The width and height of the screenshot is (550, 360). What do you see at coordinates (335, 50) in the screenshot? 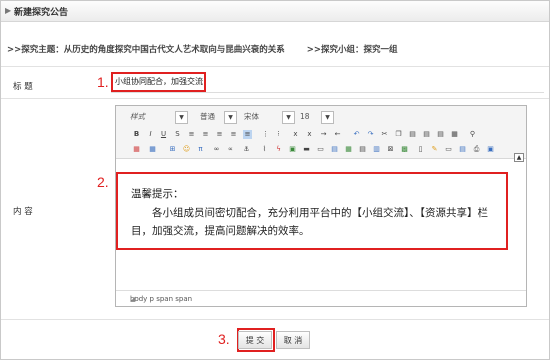
I see `group-label: >>探究小组：` at bounding box center [335, 50].